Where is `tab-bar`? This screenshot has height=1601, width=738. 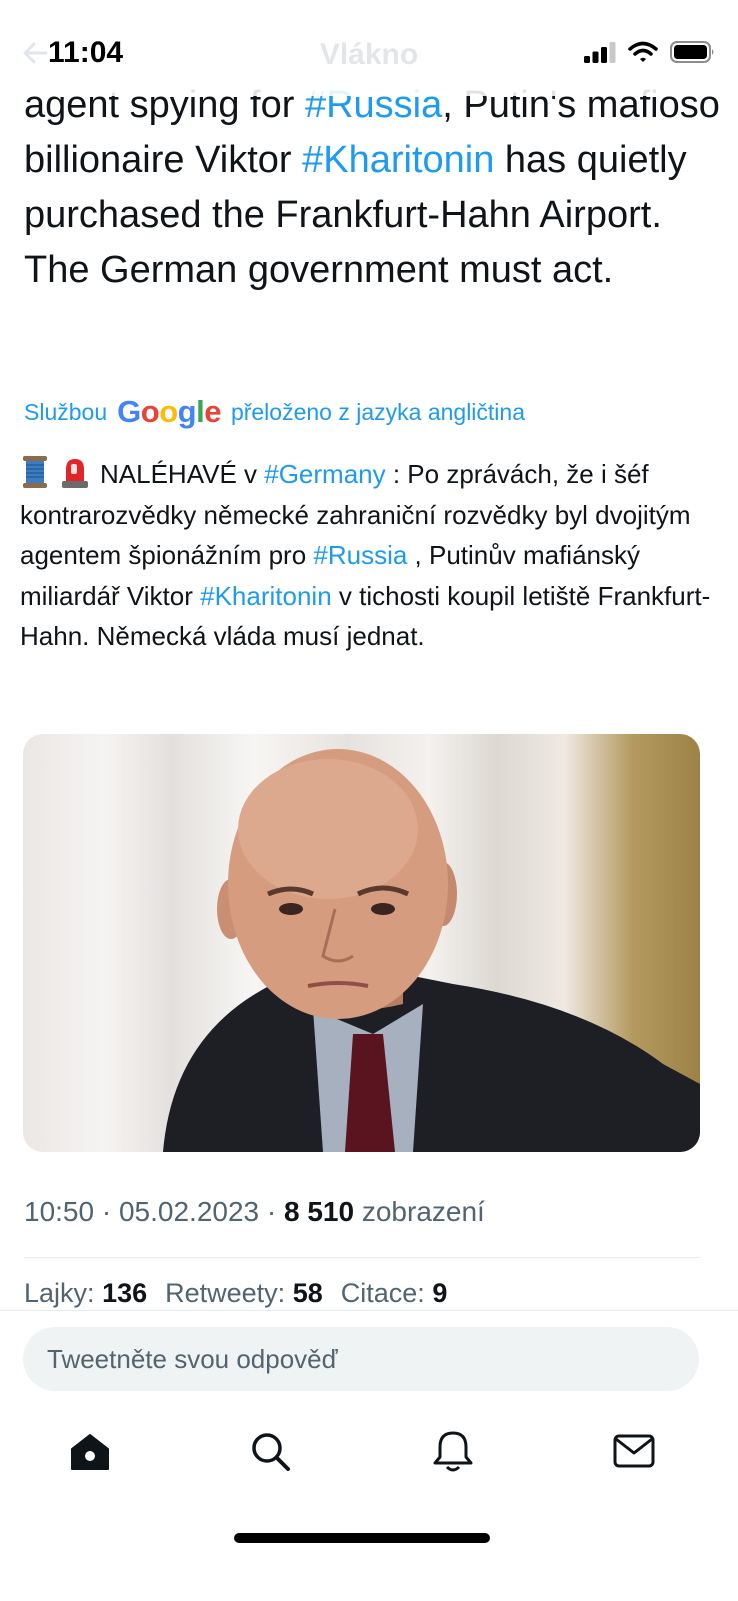
tab-bar is located at coordinates (369, 1459).